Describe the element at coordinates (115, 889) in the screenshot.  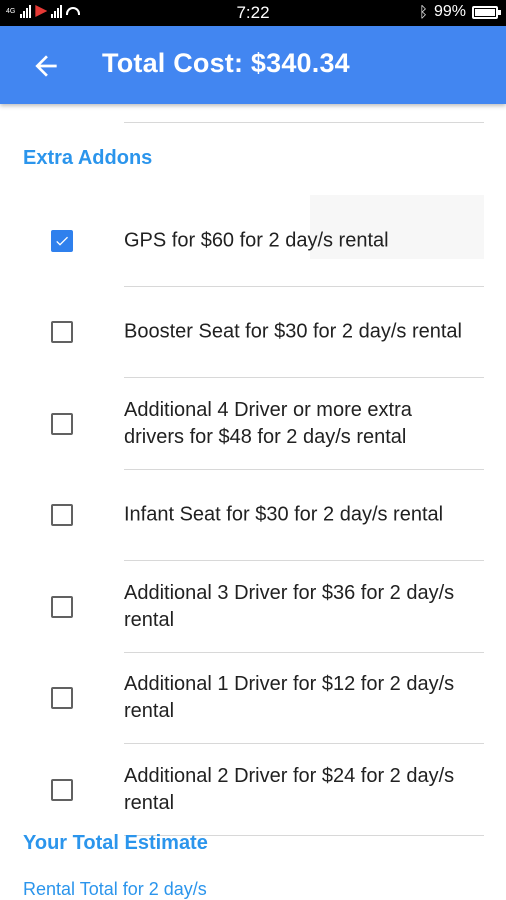
I see `rental-total-label: Rental Total for 2 day/s` at that location.